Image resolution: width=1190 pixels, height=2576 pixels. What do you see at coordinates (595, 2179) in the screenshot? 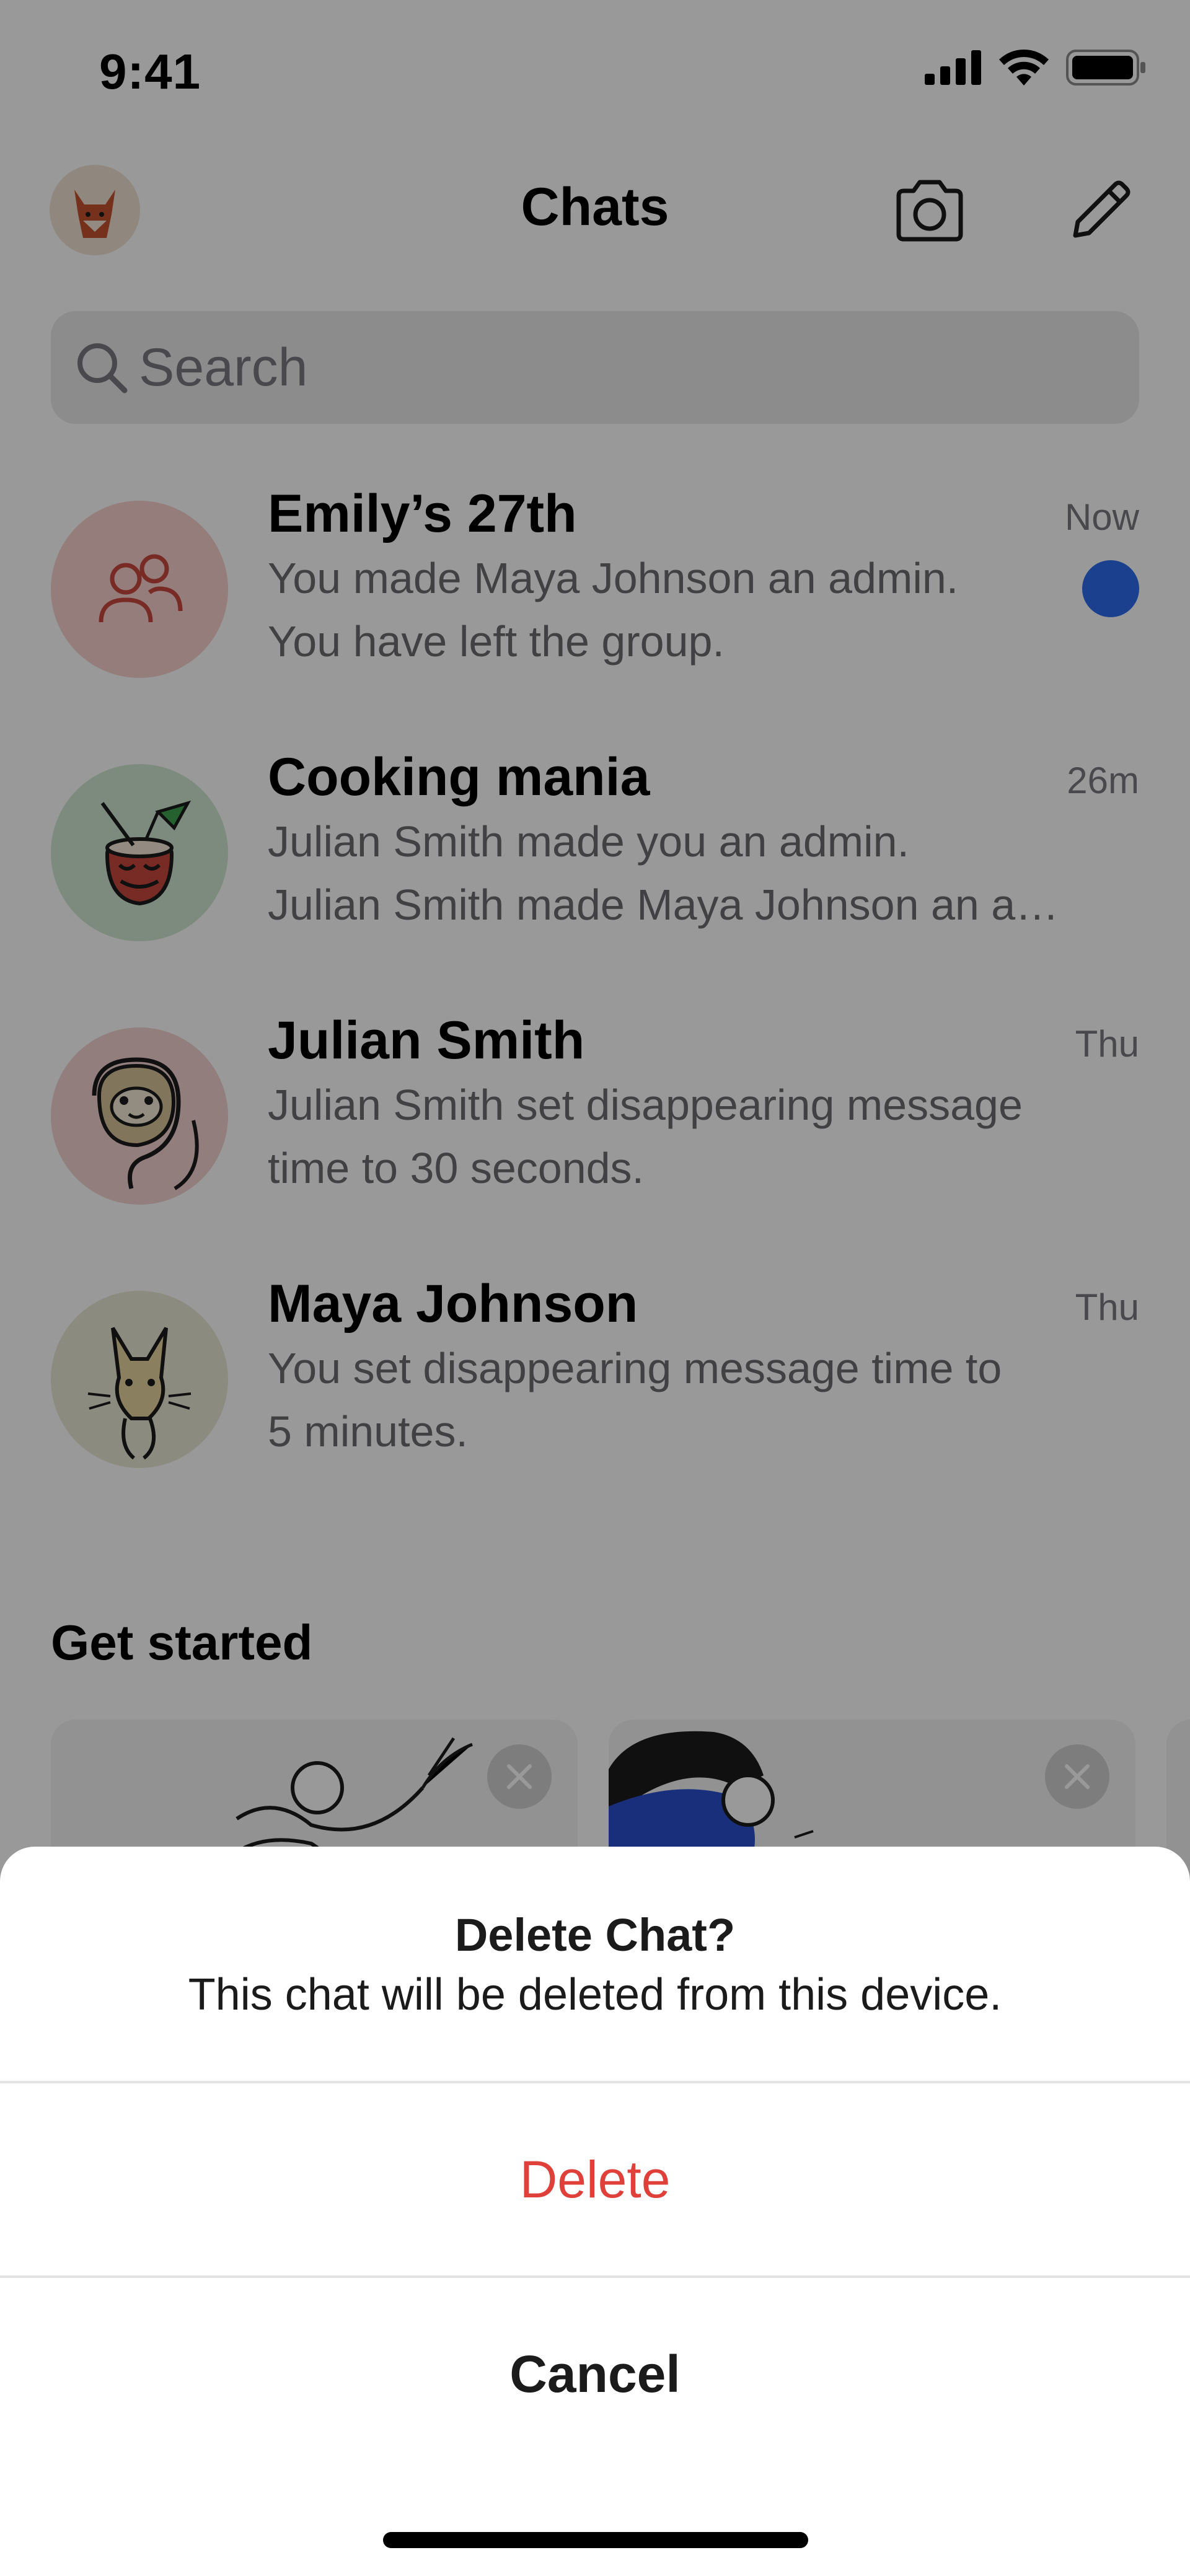
I see `delete-button: Delete` at bounding box center [595, 2179].